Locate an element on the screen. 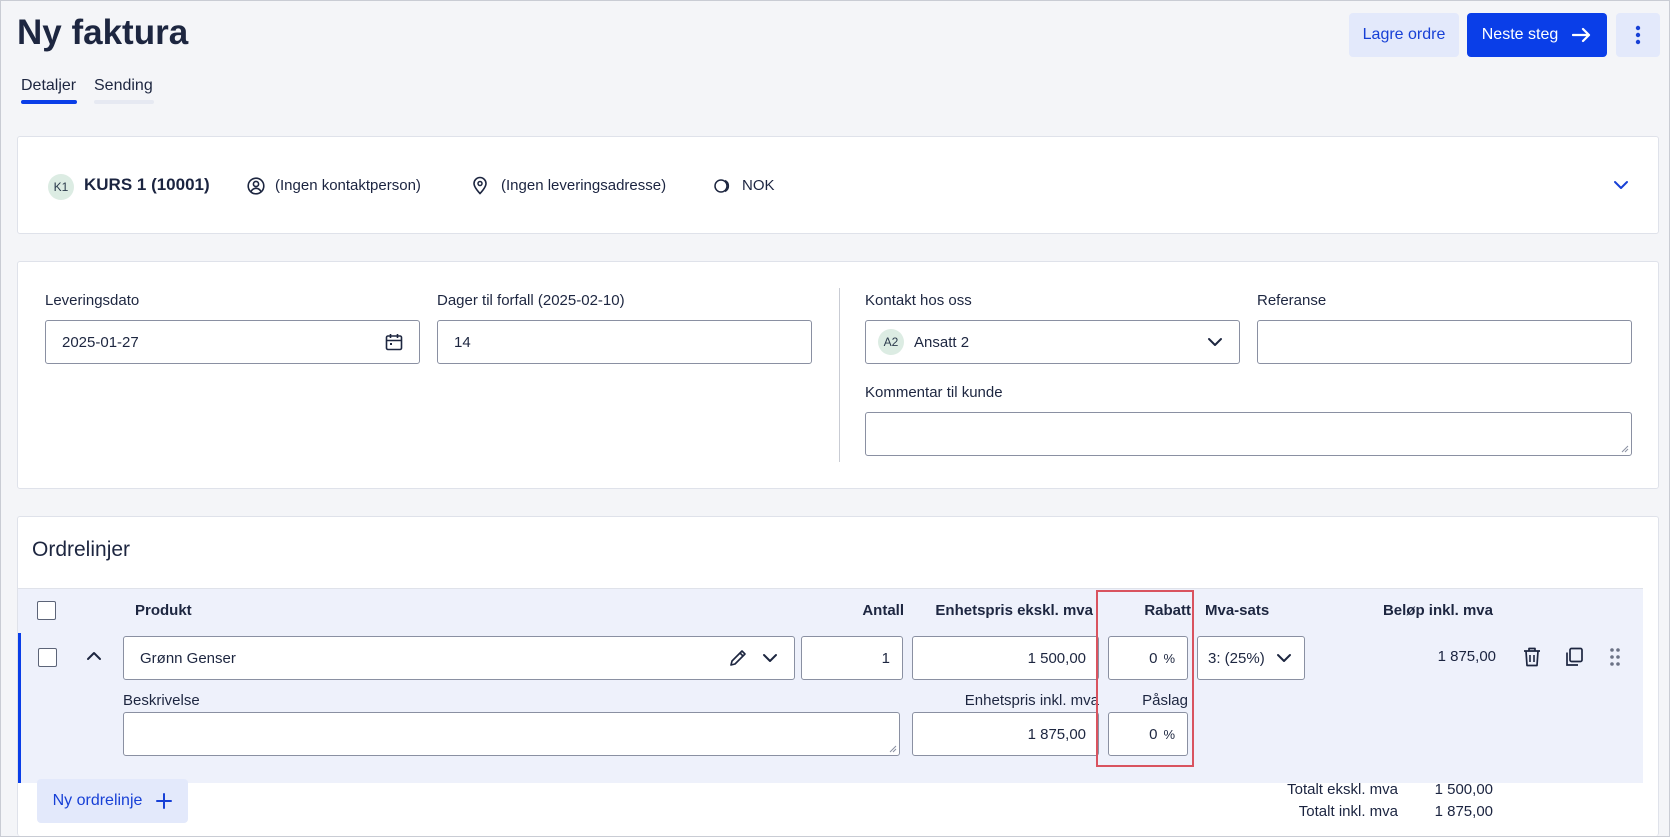 This screenshot has height=837, width=1670. tab-details: Detaljer is located at coordinates (48, 89).